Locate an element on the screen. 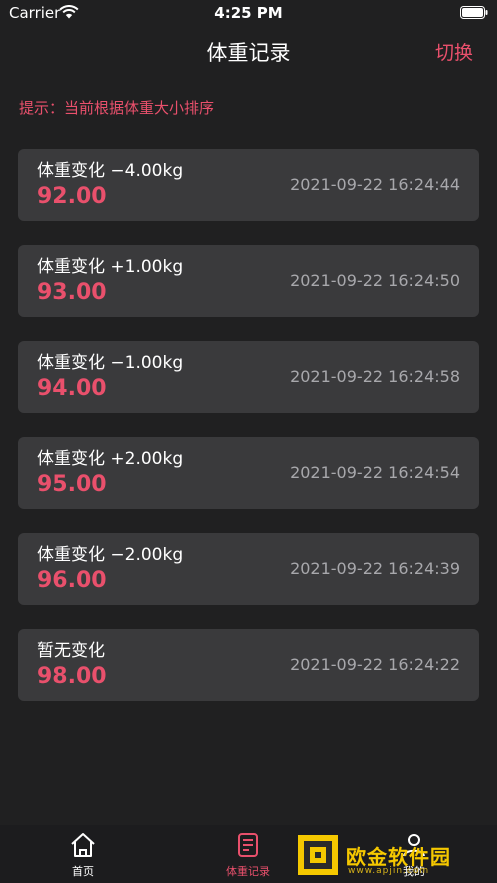 The height and width of the screenshot is (883, 497). record-weight: 96.00 is located at coordinates (72, 580).